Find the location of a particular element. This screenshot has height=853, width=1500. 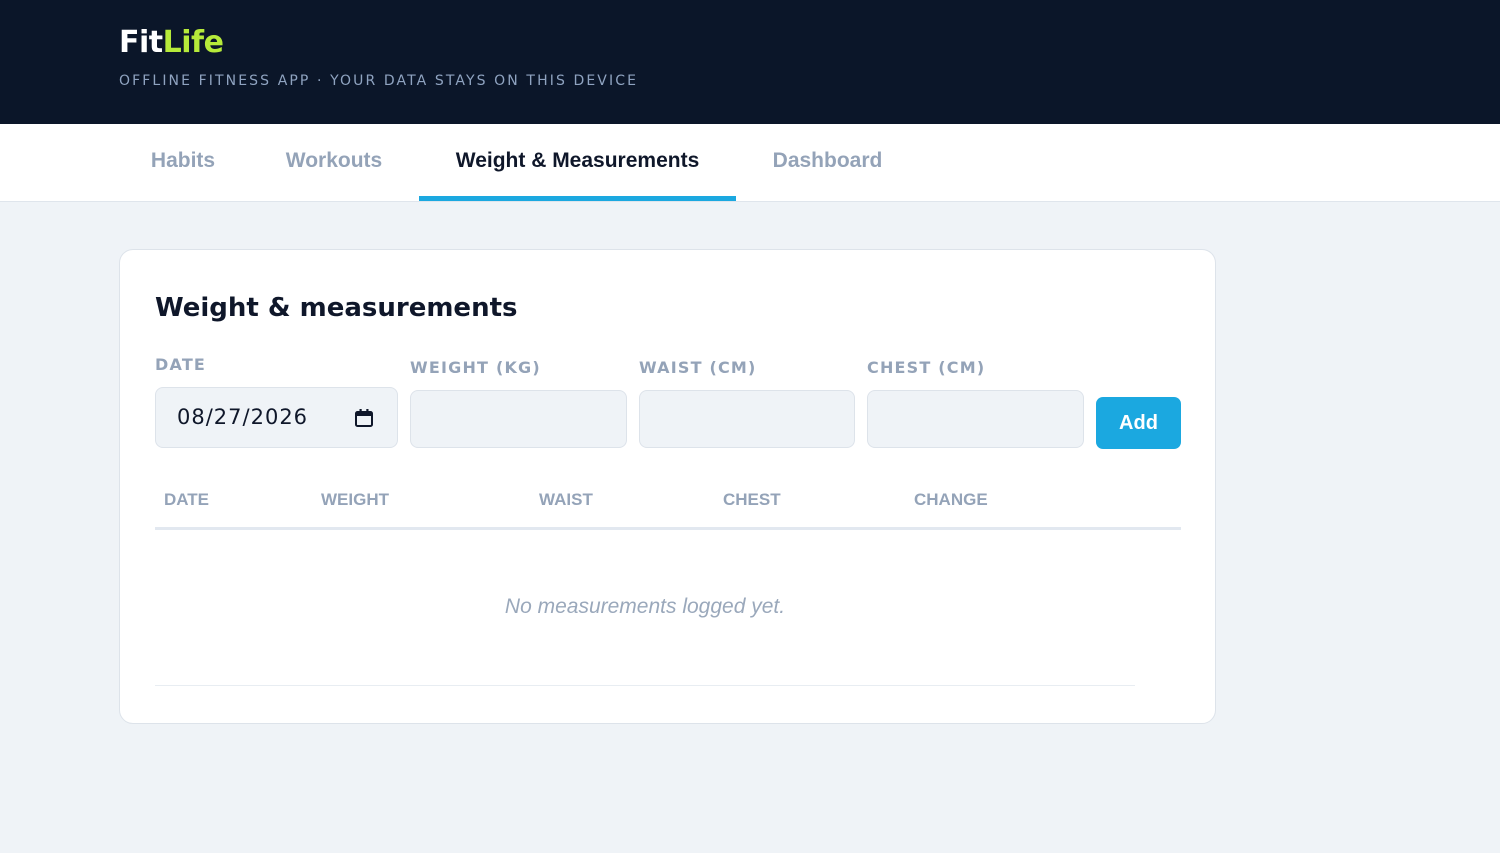

table-header-divider is located at coordinates (668, 528).